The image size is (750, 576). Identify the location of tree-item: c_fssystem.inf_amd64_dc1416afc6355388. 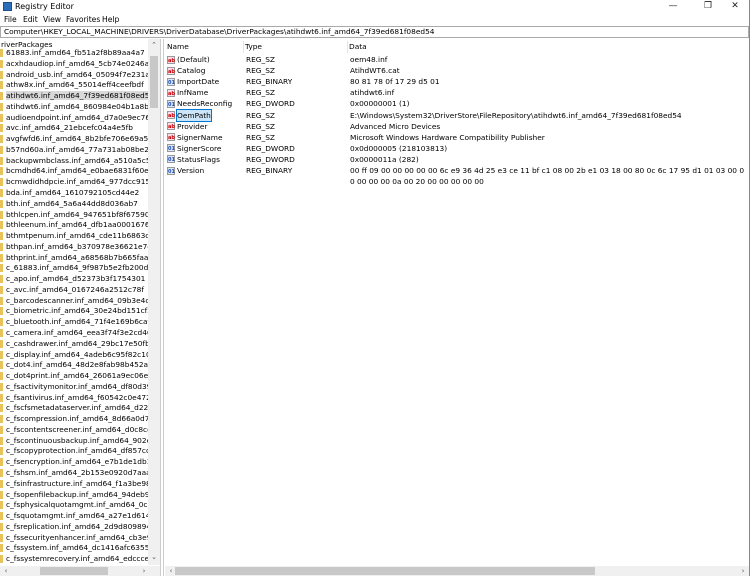
(74, 548).